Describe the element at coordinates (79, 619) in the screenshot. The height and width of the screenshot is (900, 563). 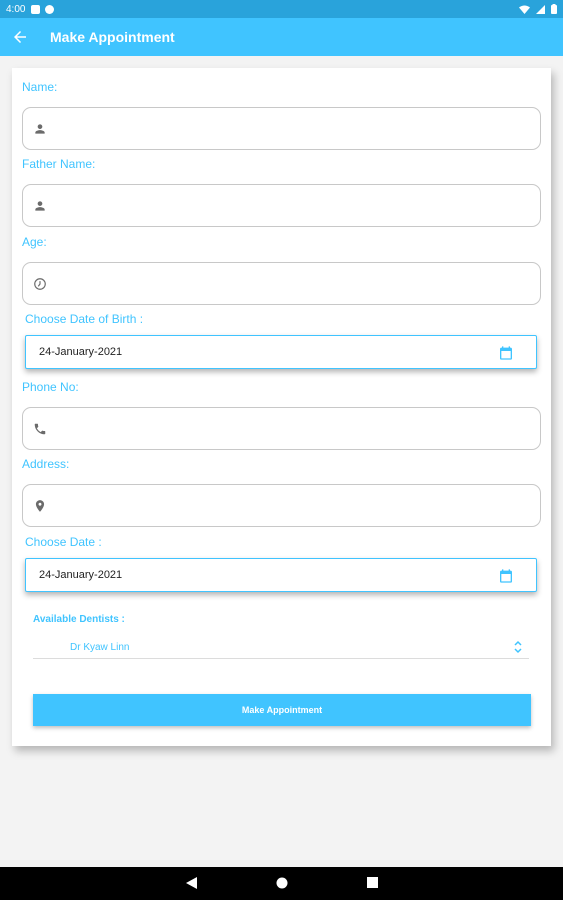
I see `available-dentists-label: Available Dentists :` at that location.